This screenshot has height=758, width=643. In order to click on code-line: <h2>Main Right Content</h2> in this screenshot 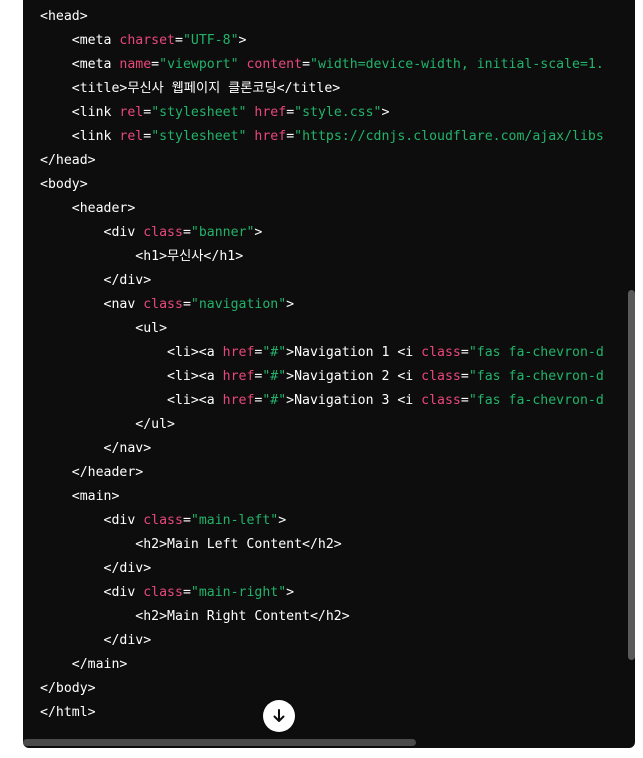, I will do `click(322, 617)`.